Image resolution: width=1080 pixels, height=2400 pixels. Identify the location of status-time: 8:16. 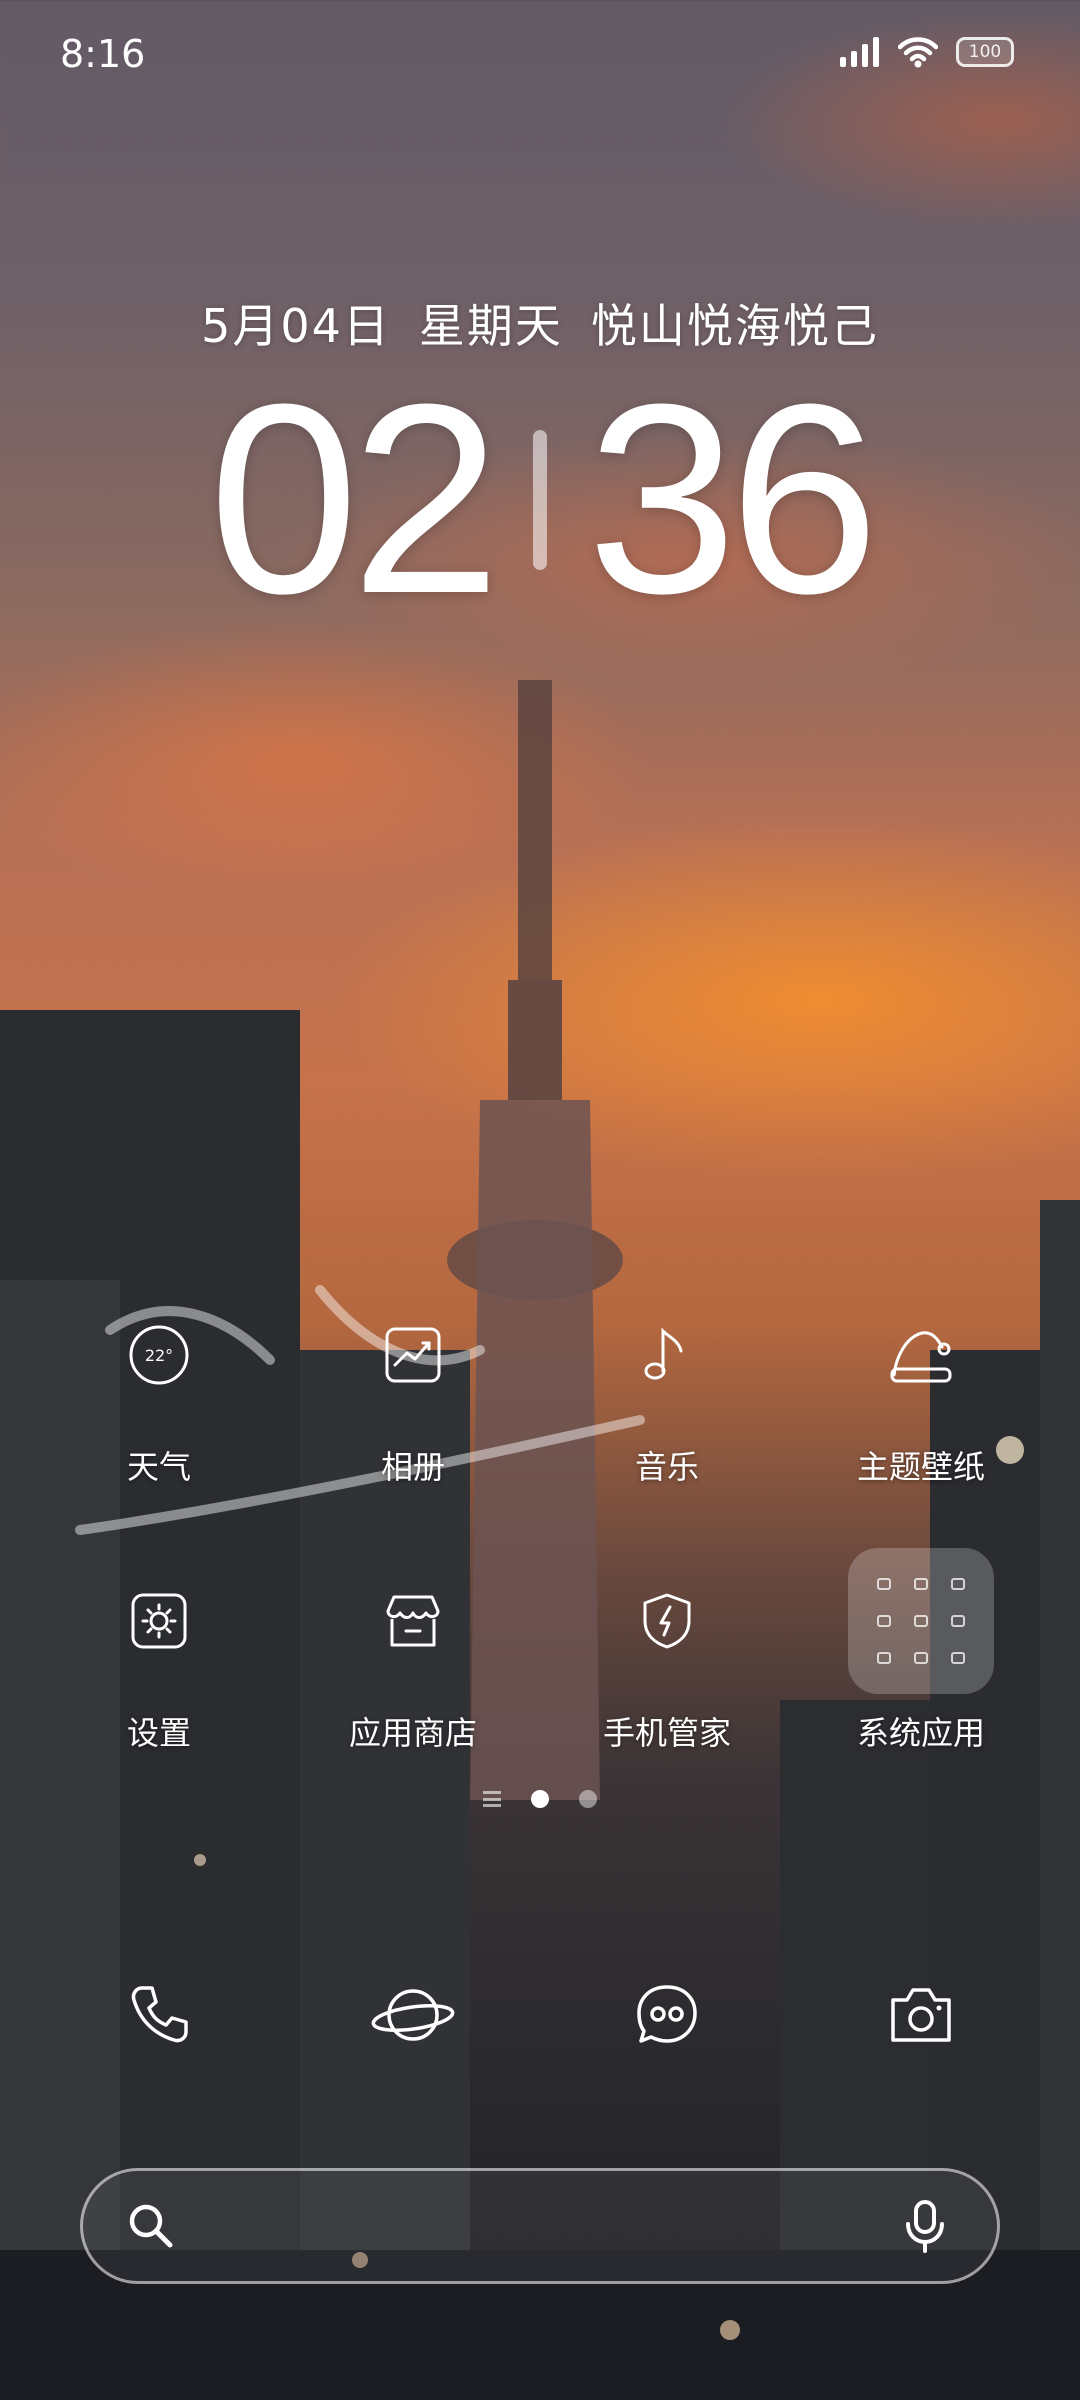
(103, 54).